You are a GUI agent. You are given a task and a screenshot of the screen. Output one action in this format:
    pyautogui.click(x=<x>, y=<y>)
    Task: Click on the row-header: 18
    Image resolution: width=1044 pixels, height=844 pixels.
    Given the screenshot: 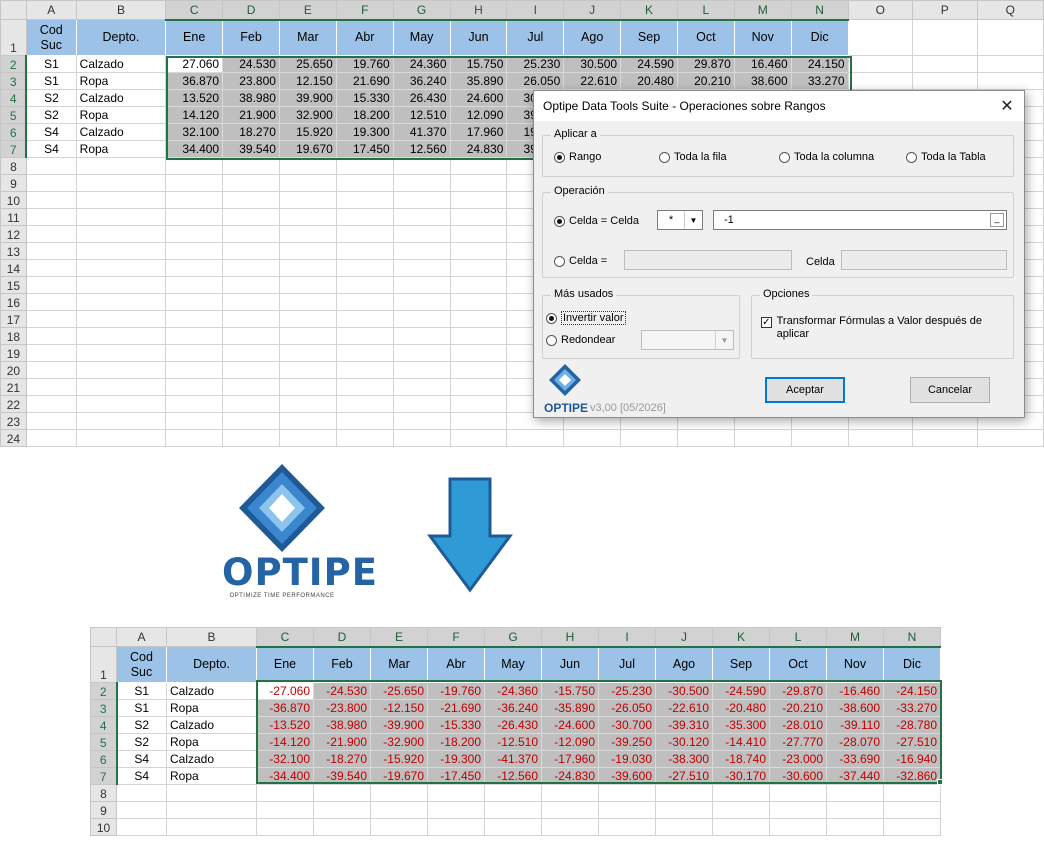 What is the action you would take?
    pyautogui.click(x=13, y=336)
    